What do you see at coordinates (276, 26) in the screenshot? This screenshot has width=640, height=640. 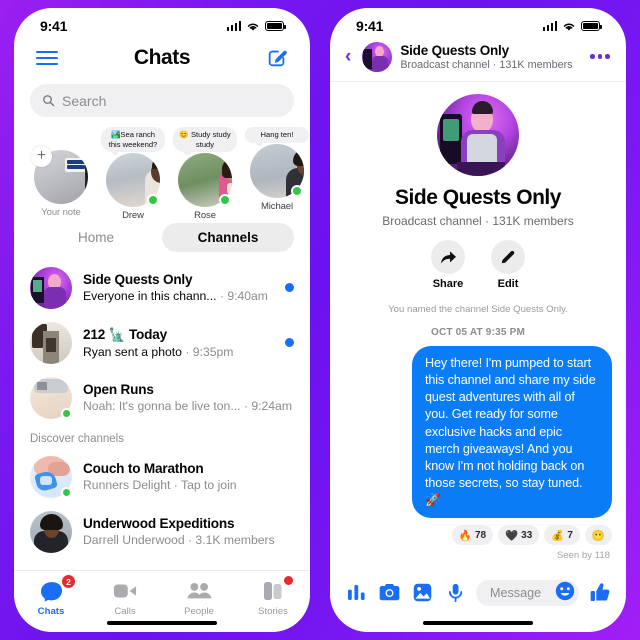 I see `battery-full-icon` at bounding box center [276, 26].